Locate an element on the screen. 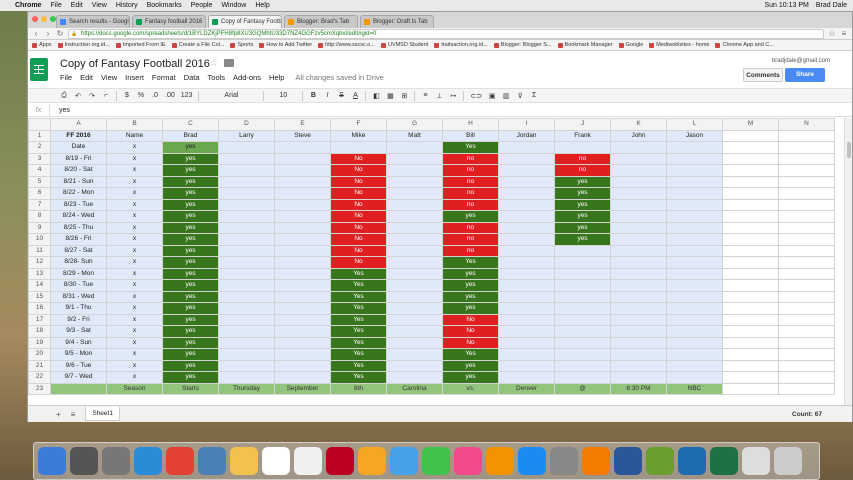  row-header: 8 is located at coordinates (39, 216).